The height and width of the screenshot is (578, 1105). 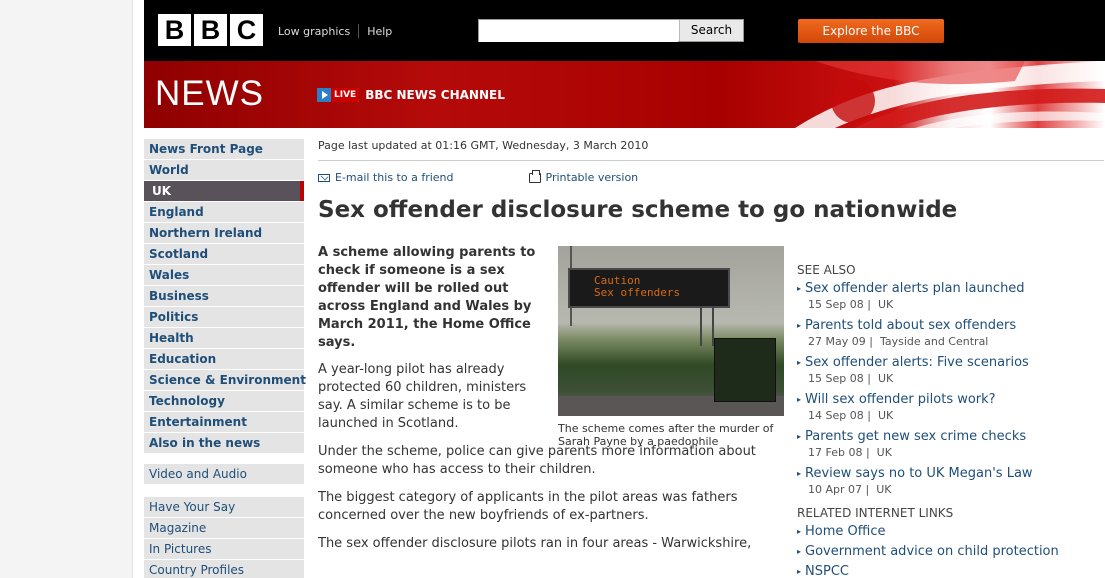 What do you see at coordinates (851, 415) in the screenshot?
I see `see-also-meta: 14 Sep 08 | UK` at bounding box center [851, 415].